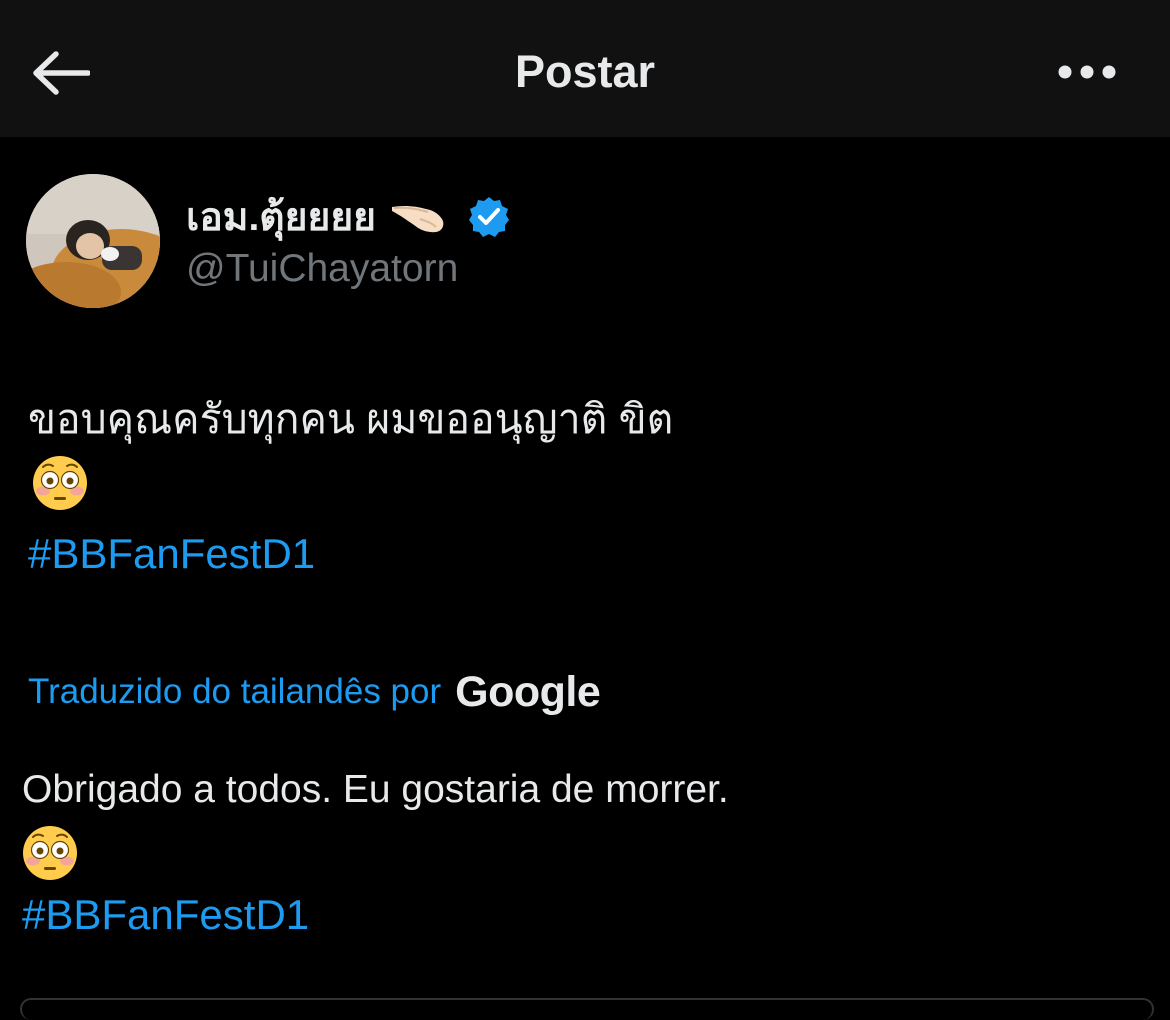 The image size is (1170, 1020). What do you see at coordinates (165, 915) in the screenshot?
I see `translated-hashtag-link: #BBFanFestD1` at bounding box center [165, 915].